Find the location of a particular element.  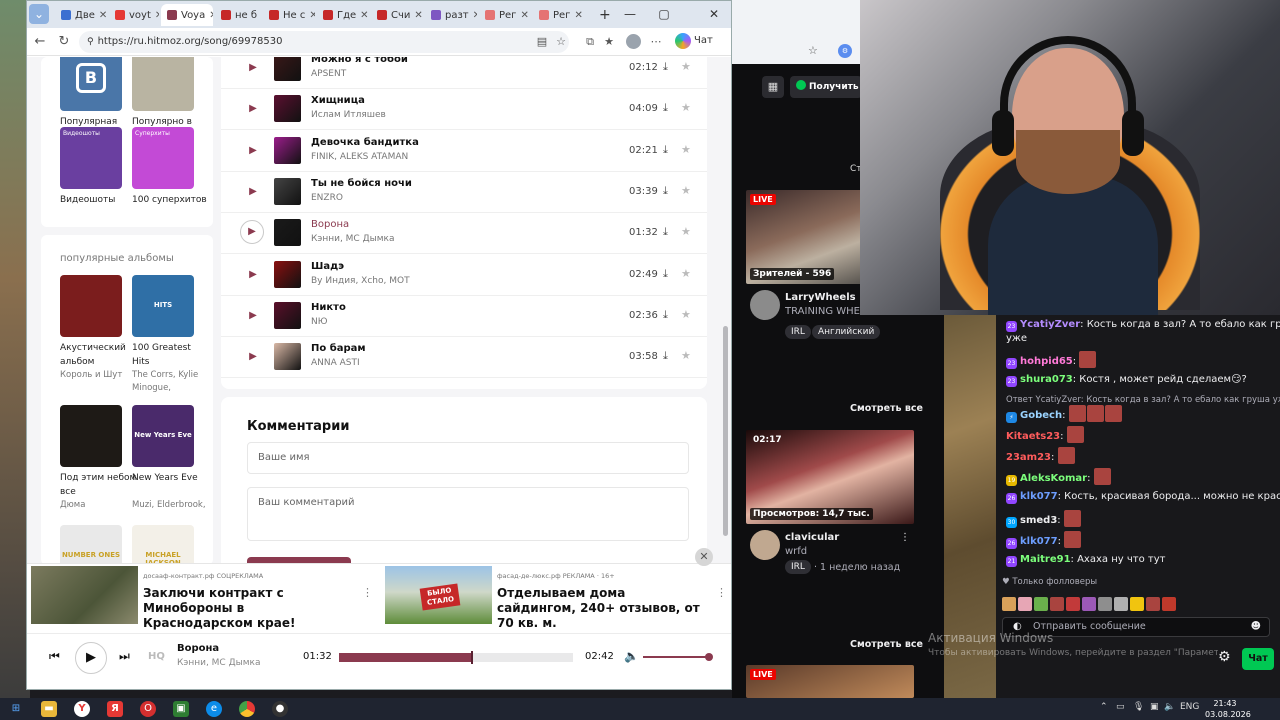

album-title: Акустический альбом is located at coordinates (99, 355).